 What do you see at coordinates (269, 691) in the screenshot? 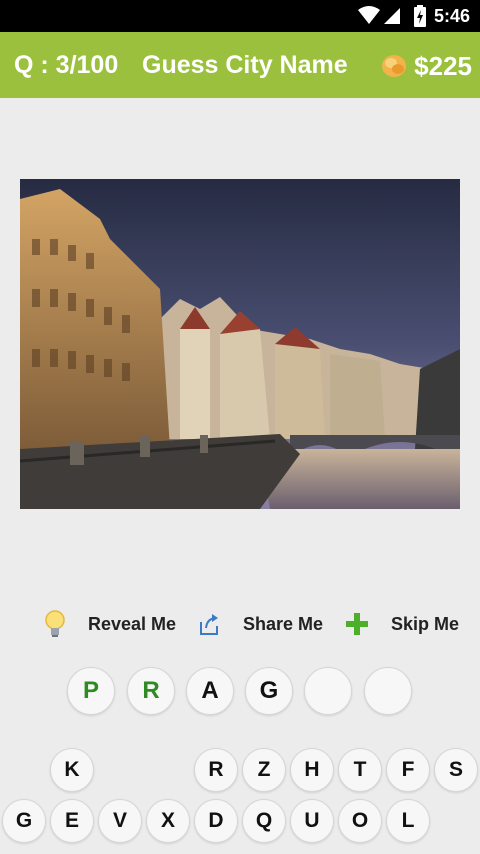
I see `answer-slot: G` at bounding box center [269, 691].